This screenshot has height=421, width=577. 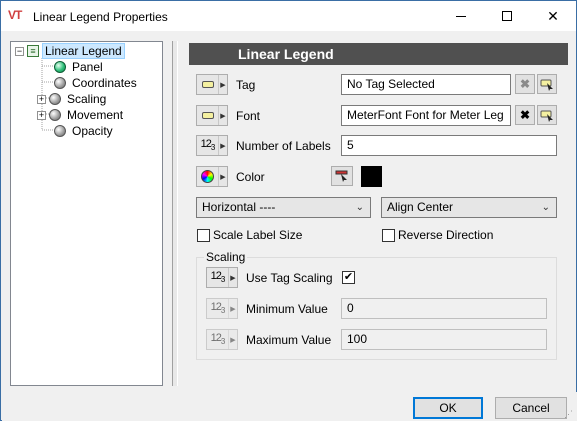 What do you see at coordinates (19, 51) in the screenshot?
I see `collapse-icon: −` at bounding box center [19, 51].